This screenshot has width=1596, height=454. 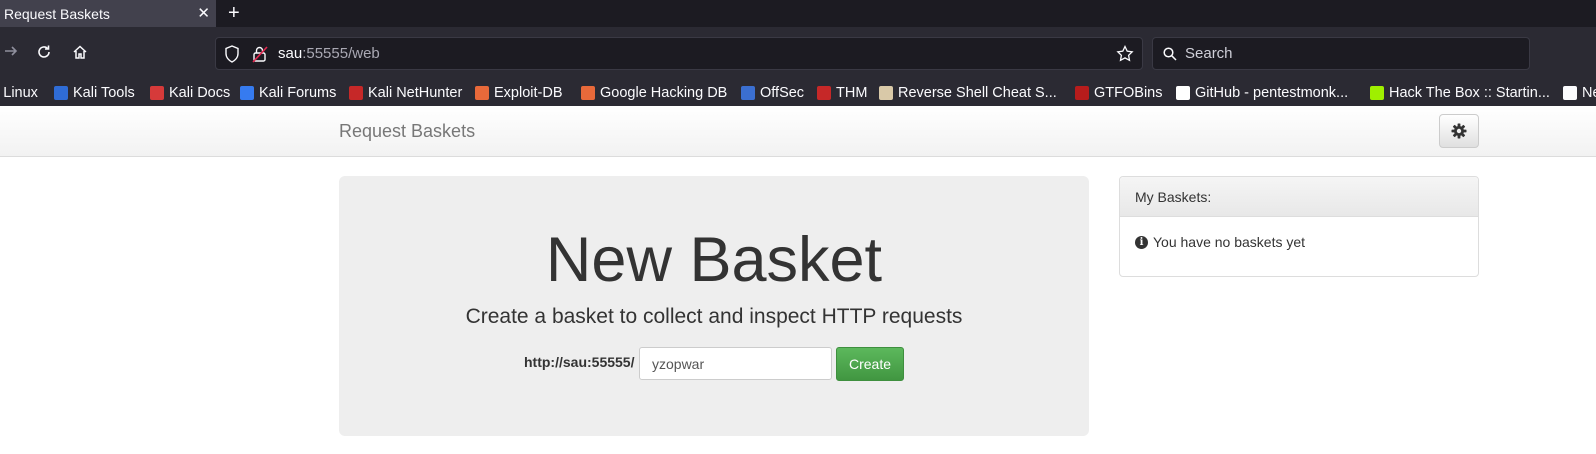 I want to click on url-text: sau:55555/web, so click(x=329, y=53).